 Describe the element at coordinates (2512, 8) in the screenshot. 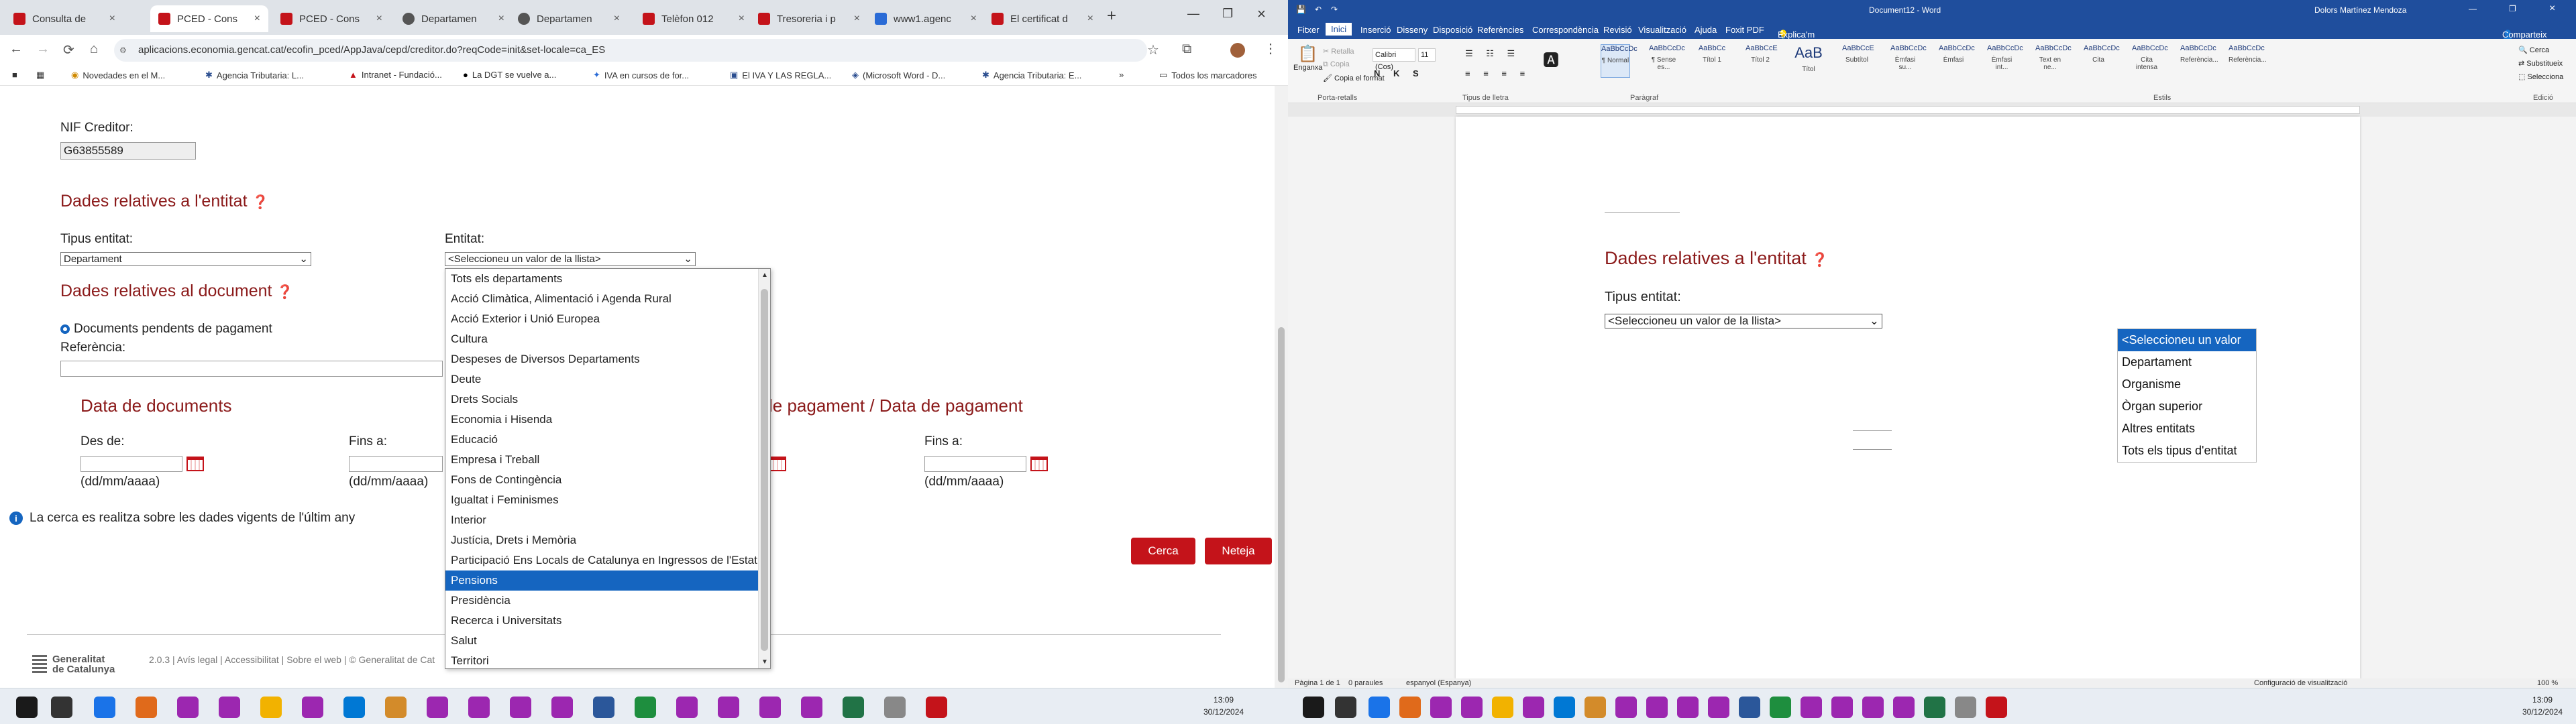

I see `maximize-icon: ❐` at that location.